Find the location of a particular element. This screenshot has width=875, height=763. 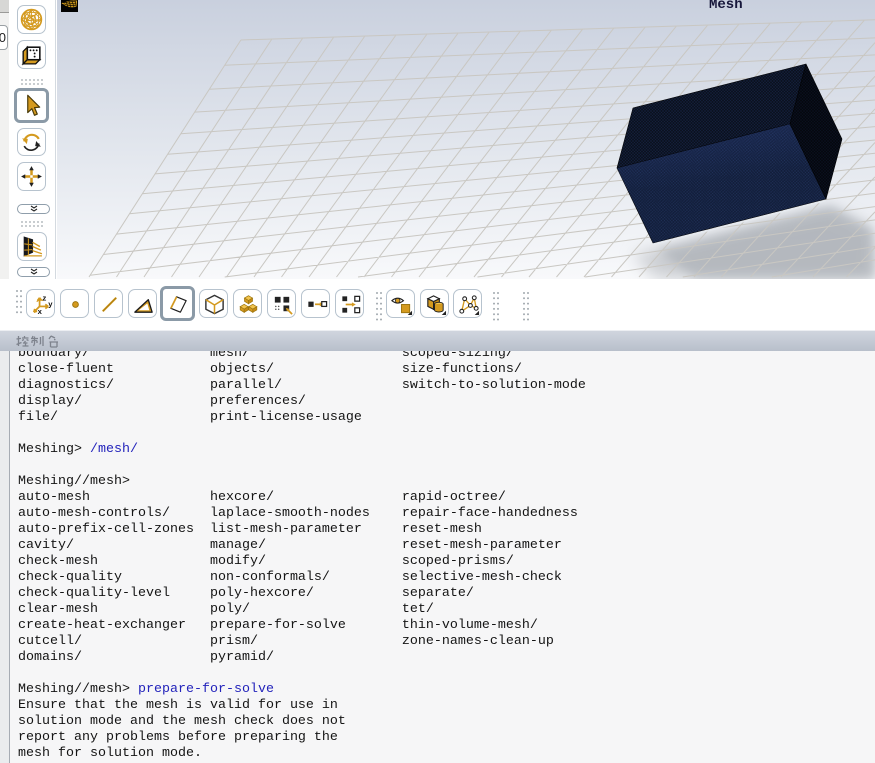

svg-text: x is located at coordinates (40, 311).